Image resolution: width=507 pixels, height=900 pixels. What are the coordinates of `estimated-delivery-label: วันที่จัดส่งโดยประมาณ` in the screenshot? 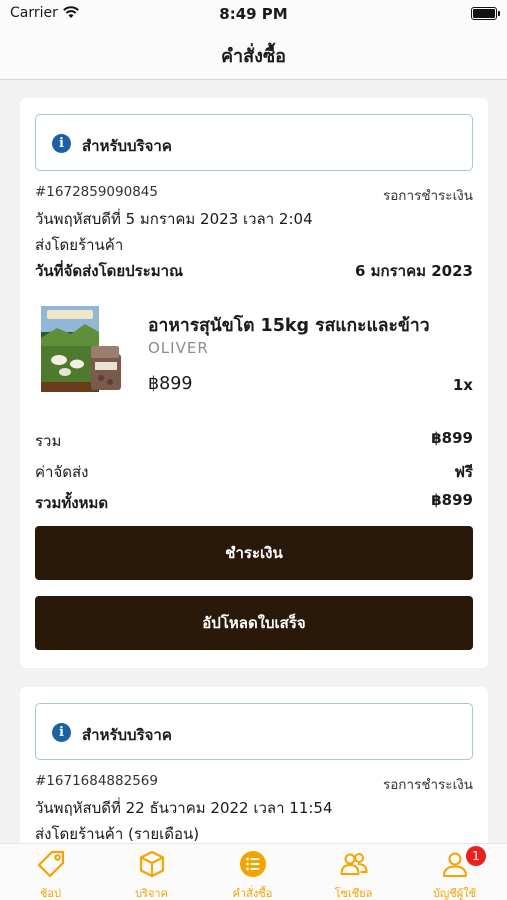 It's located at (109, 271).